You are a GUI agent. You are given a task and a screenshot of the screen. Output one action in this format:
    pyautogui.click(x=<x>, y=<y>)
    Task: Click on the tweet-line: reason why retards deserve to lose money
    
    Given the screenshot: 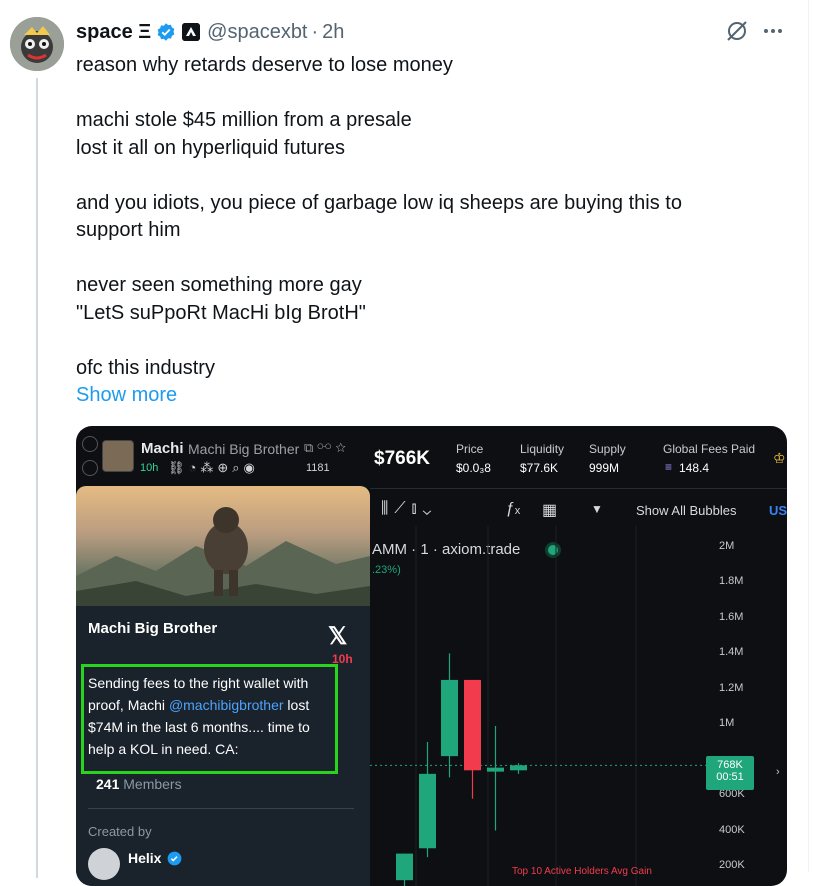 What is the action you would take?
    pyautogui.click(x=264, y=65)
    